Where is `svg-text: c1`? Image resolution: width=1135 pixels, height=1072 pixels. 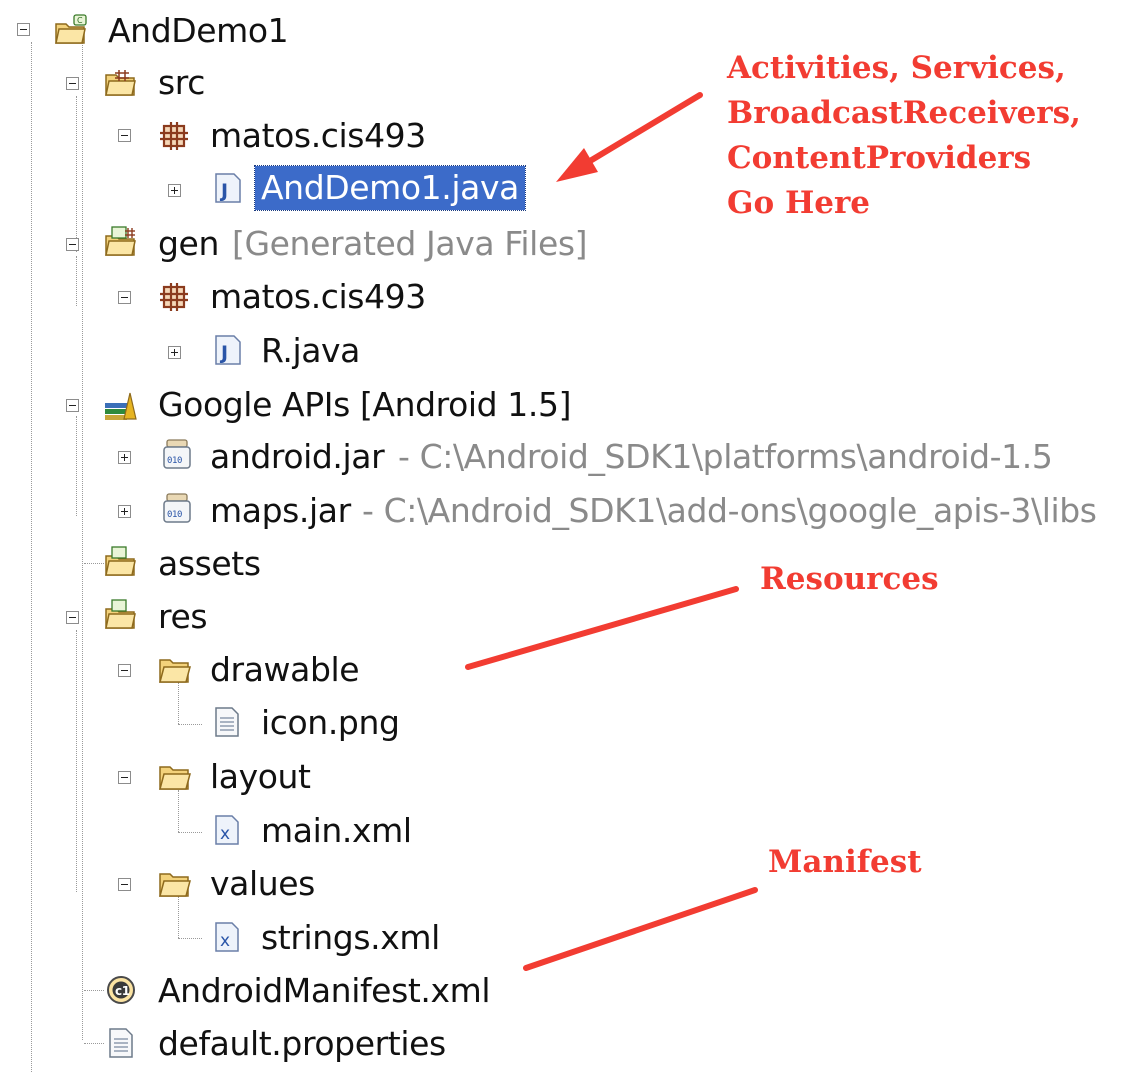 svg-text: c1 is located at coordinates (122, 991).